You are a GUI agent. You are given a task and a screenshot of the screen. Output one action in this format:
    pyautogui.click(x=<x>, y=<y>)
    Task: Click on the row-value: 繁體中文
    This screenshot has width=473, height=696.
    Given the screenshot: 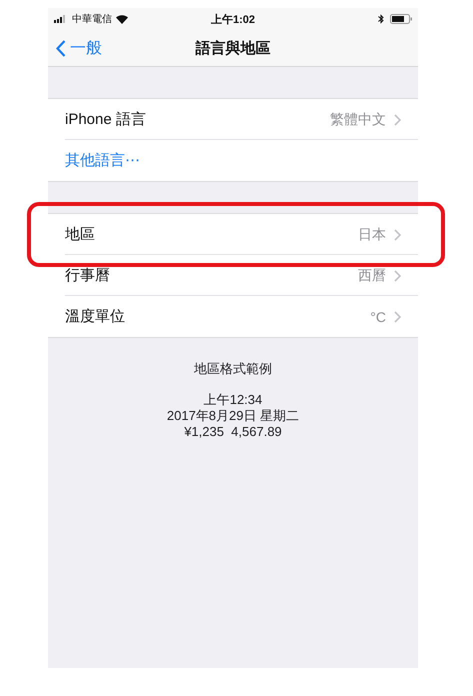 What is the action you would take?
    pyautogui.click(x=358, y=119)
    